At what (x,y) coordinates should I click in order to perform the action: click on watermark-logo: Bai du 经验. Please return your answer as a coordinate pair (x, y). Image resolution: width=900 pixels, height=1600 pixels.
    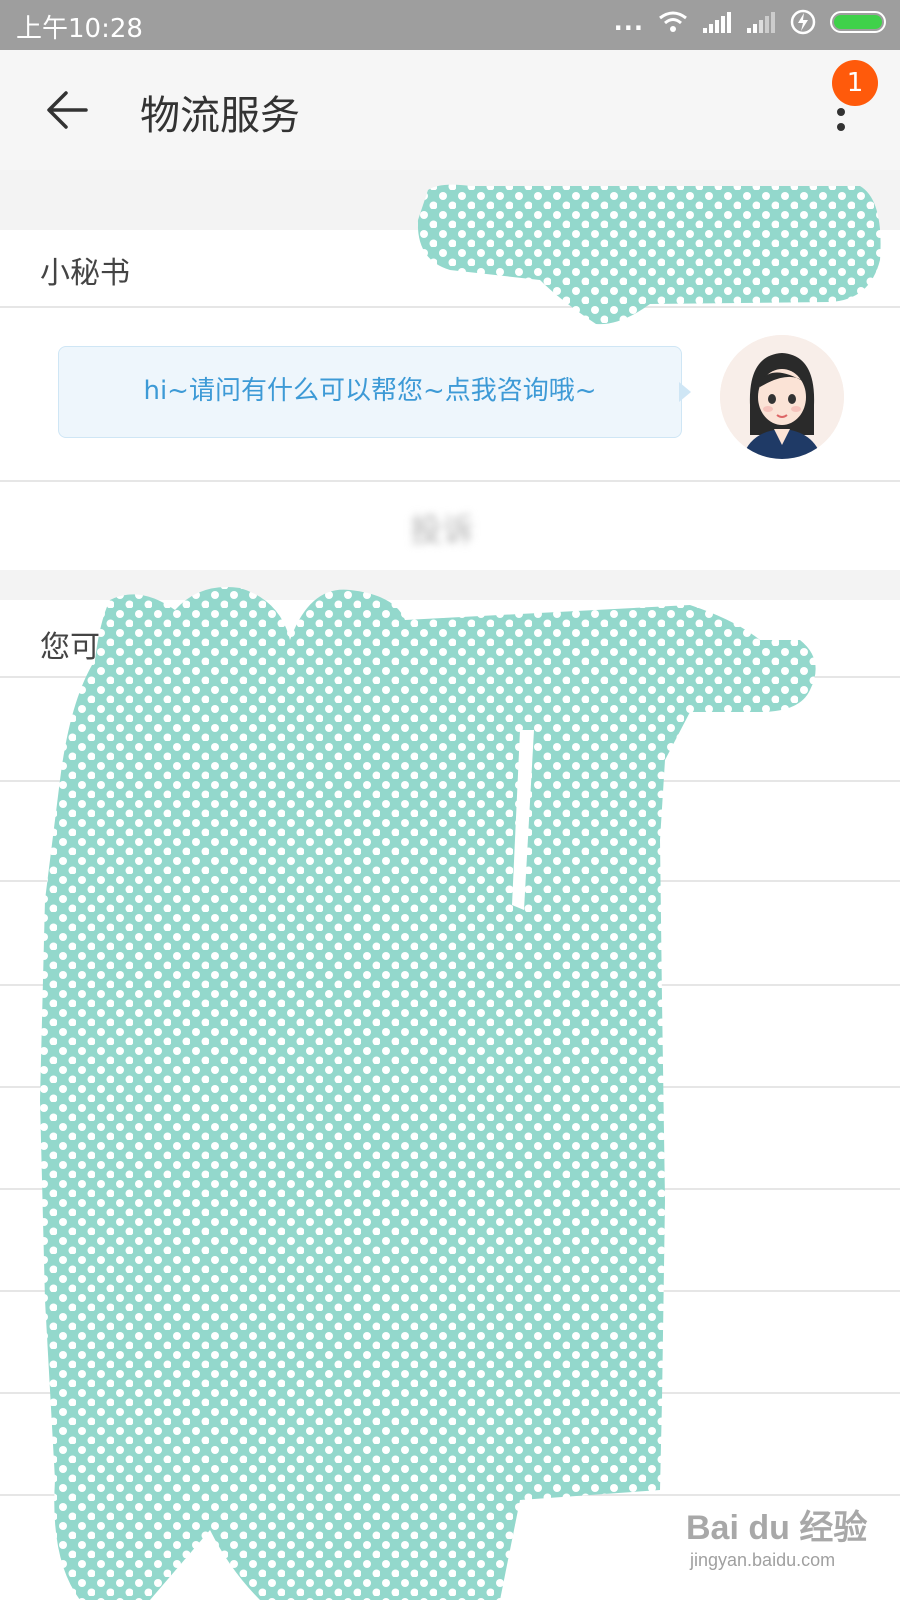
    Looking at the image, I should click on (777, 1528).